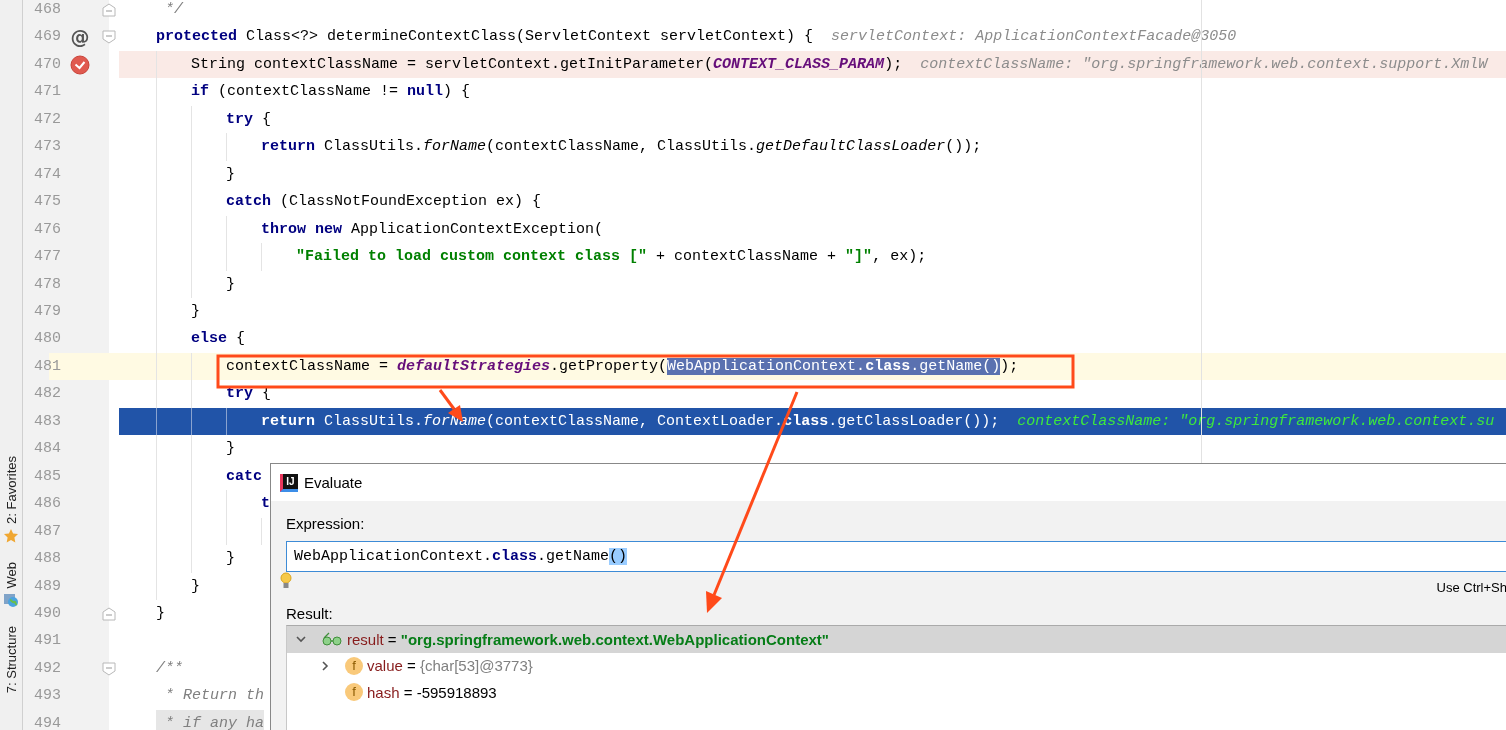  I want to click on variable-entry: hash = -595918893, so click(432, 692).